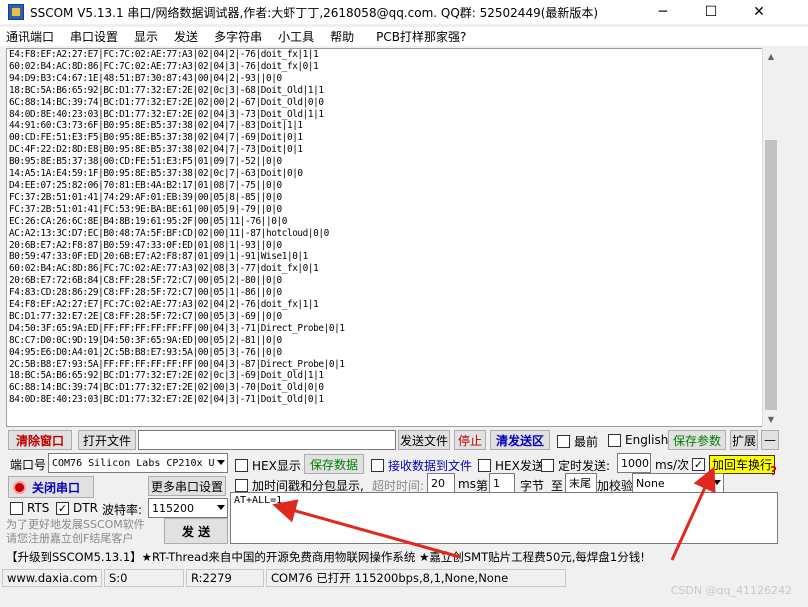  Describe the element at coordinates (771, 56) in the screenshot. I see `scroll-up-icon: ▲` at that location.